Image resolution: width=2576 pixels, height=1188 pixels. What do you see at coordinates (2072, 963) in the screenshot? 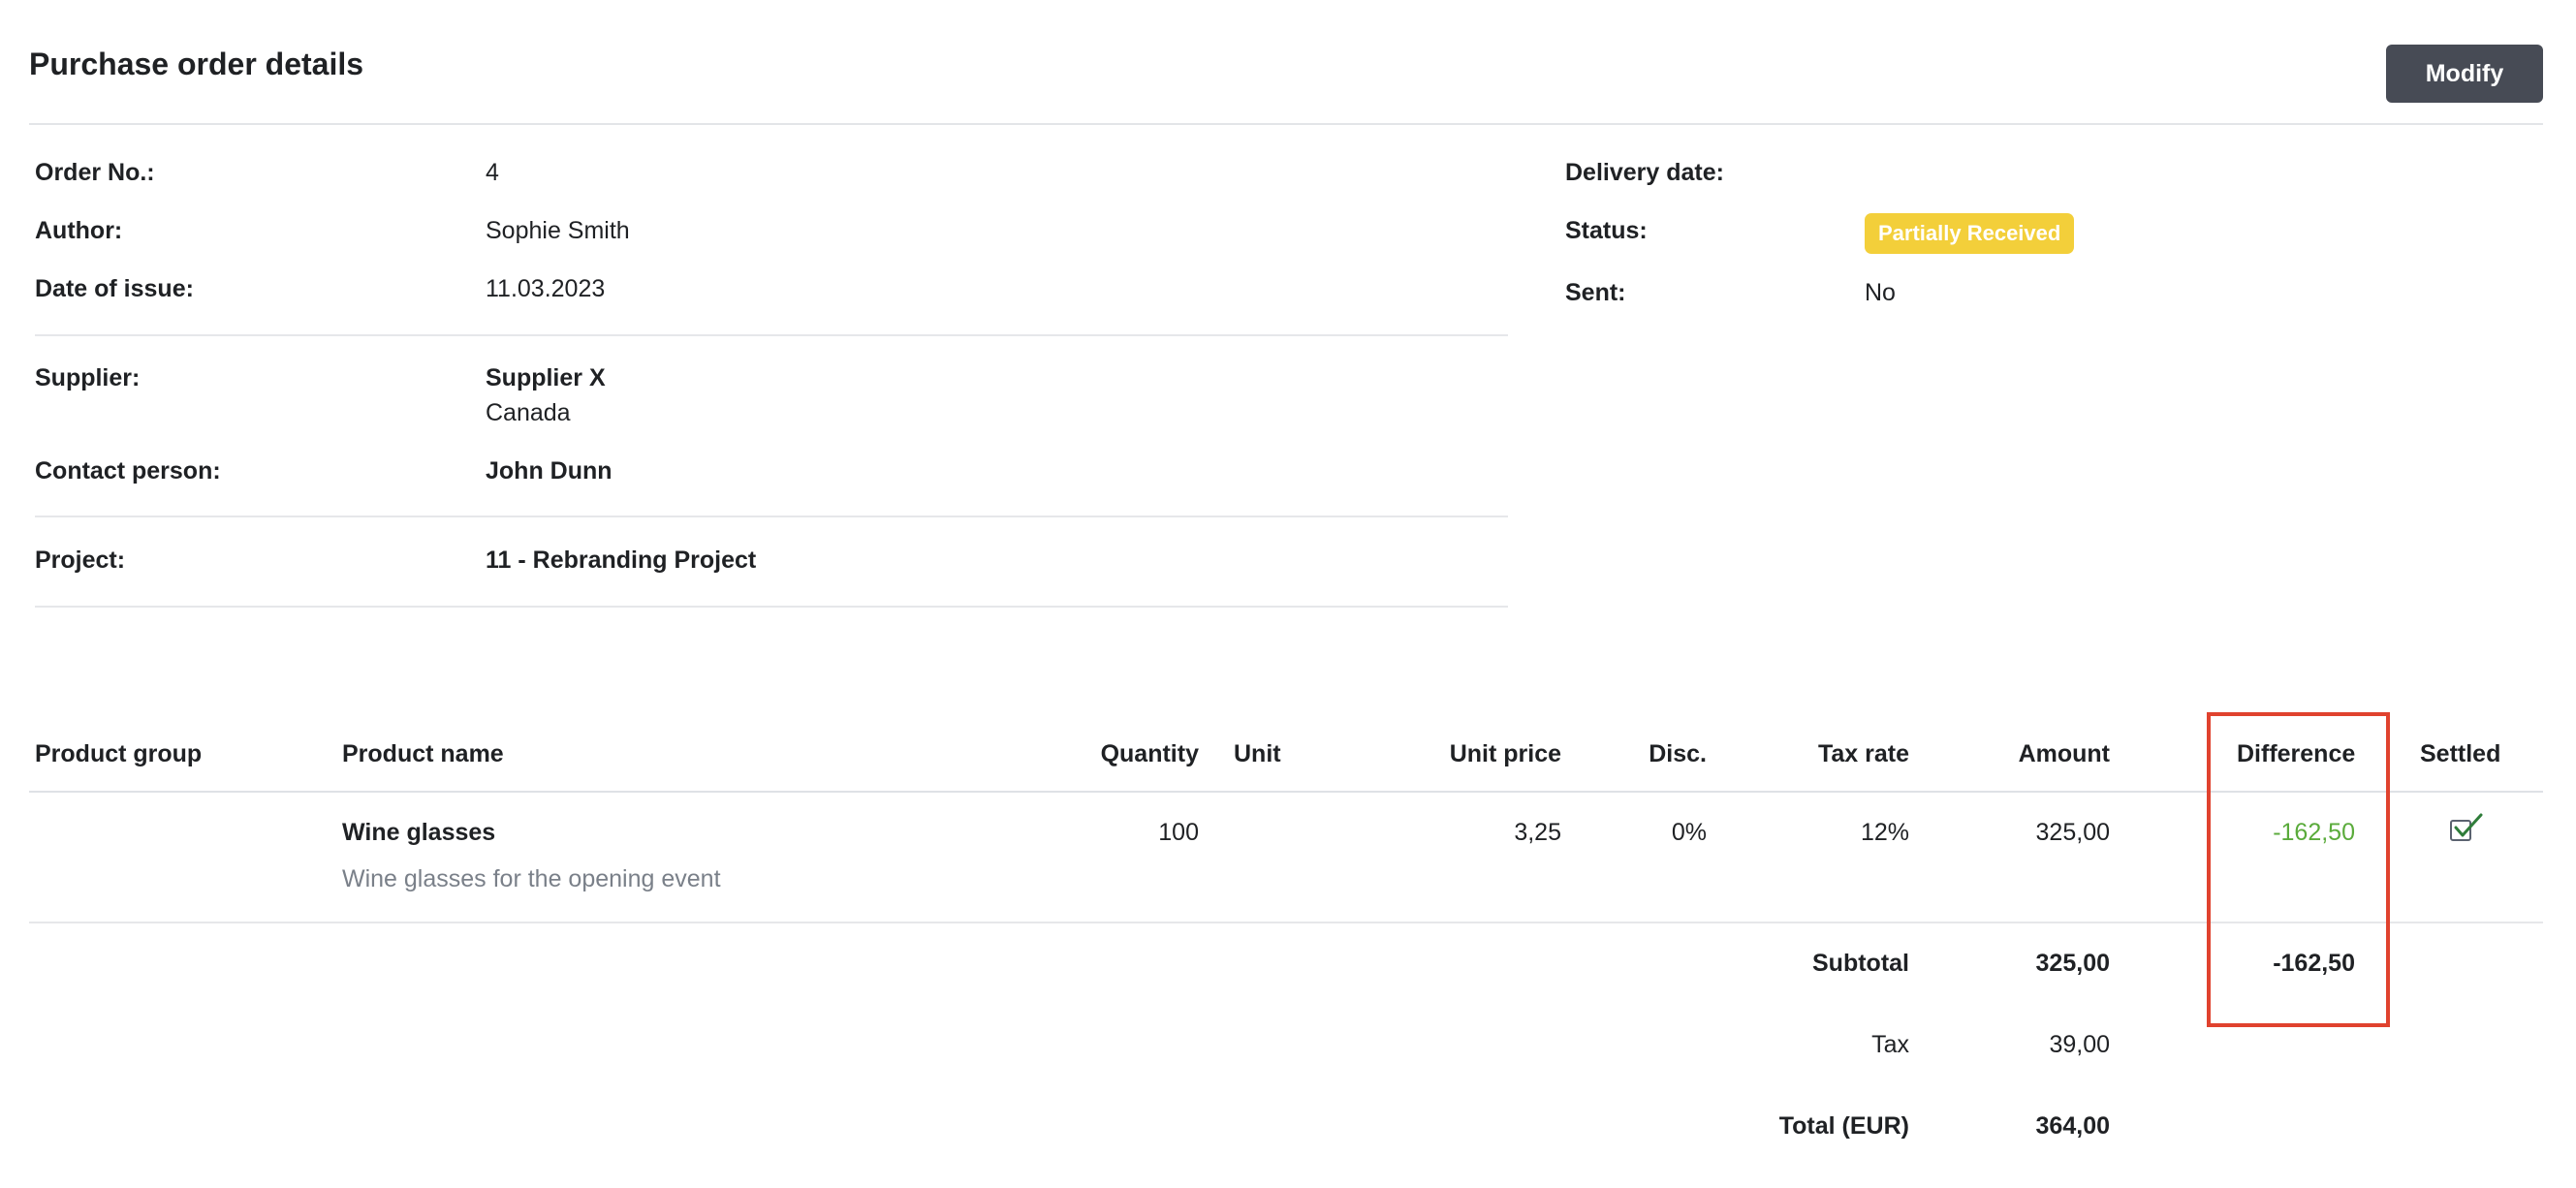
I see `subtotal-value: 325,00` at bounding box center [2072, 963].